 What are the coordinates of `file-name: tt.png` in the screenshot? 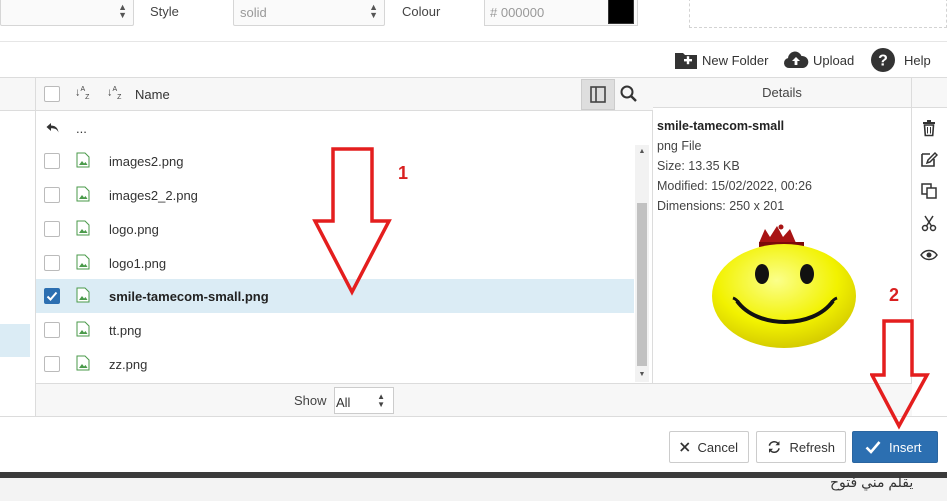 It's located at (125, 330).